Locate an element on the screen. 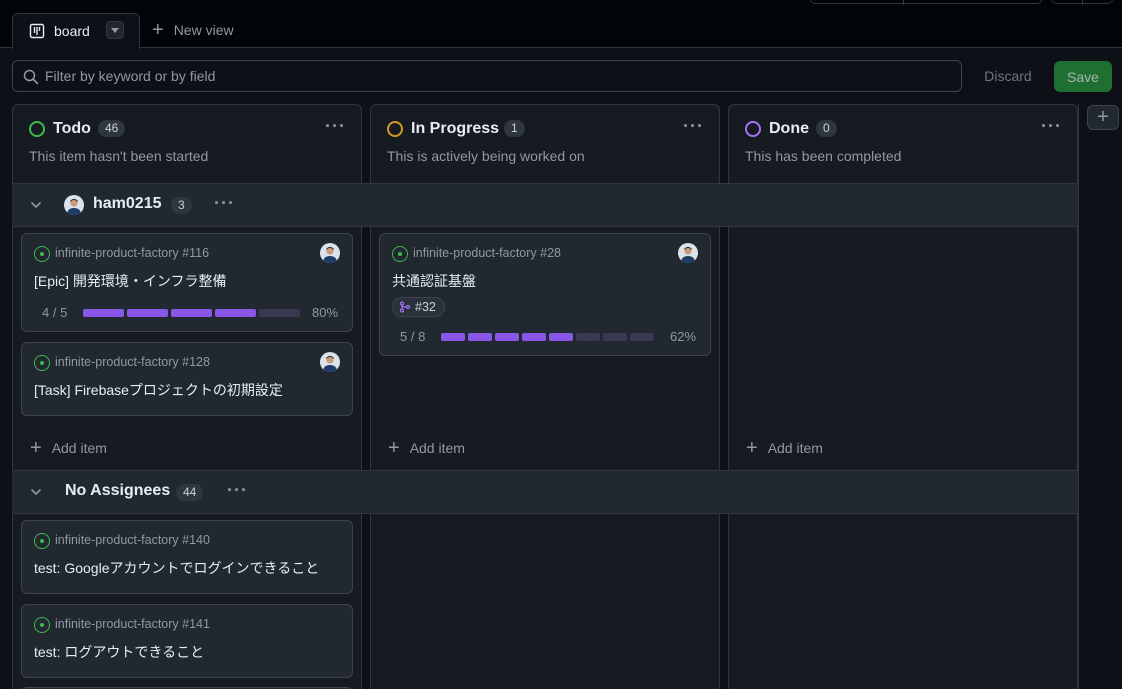 The image size is (1122, 689). issue-title: 共通認証基盤 is located at coordinates (434, 281).